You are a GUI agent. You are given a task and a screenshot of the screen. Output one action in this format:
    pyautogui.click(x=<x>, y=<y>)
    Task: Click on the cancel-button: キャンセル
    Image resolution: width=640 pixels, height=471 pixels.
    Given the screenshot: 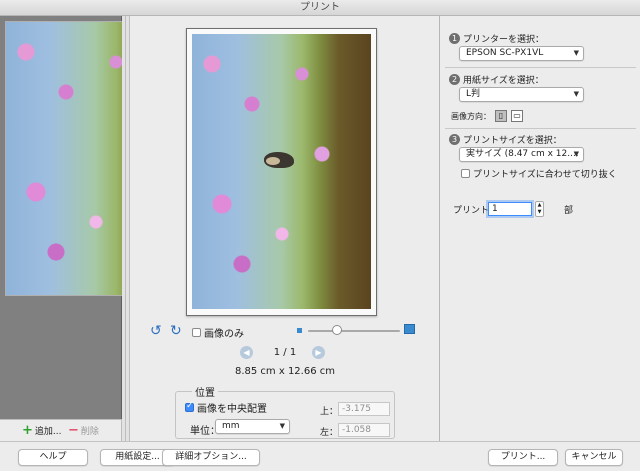 What is the action you would take?
    pyautogui.click(x=594, y=457)
    